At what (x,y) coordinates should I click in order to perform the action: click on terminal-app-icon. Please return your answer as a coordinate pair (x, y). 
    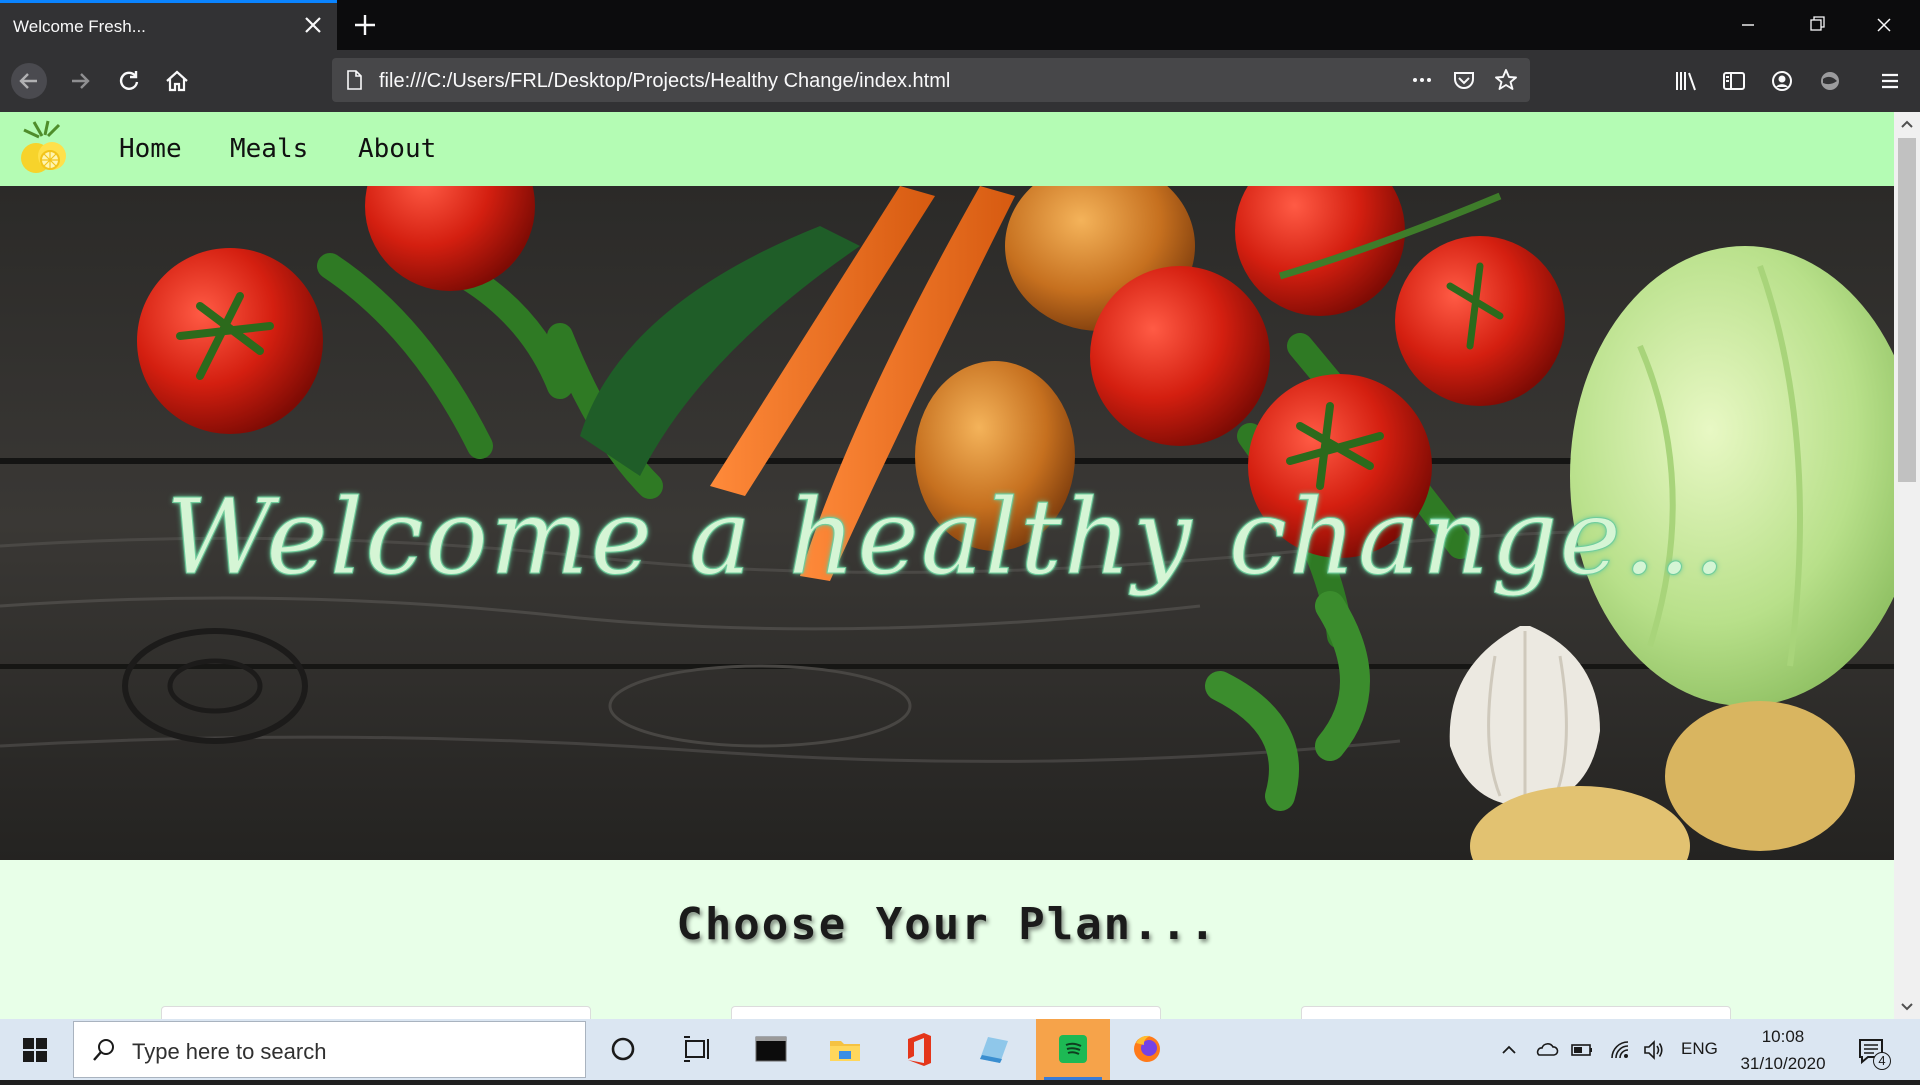
    Looking at the image, I should click on (771, 1049).